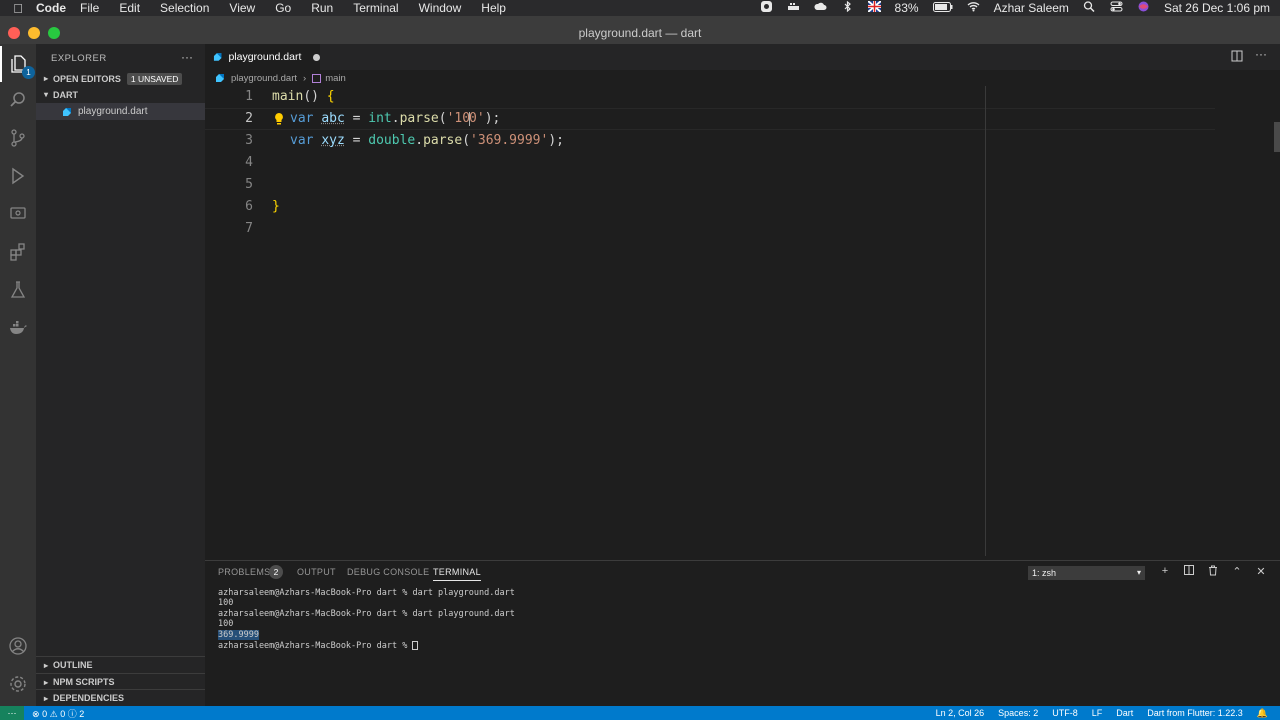 The width and height of the screenshot is (1280, 720). What do you see at coordinates (288, 96) in the screenshot?
I see `token-function: main` at bounding box center [288, 96].